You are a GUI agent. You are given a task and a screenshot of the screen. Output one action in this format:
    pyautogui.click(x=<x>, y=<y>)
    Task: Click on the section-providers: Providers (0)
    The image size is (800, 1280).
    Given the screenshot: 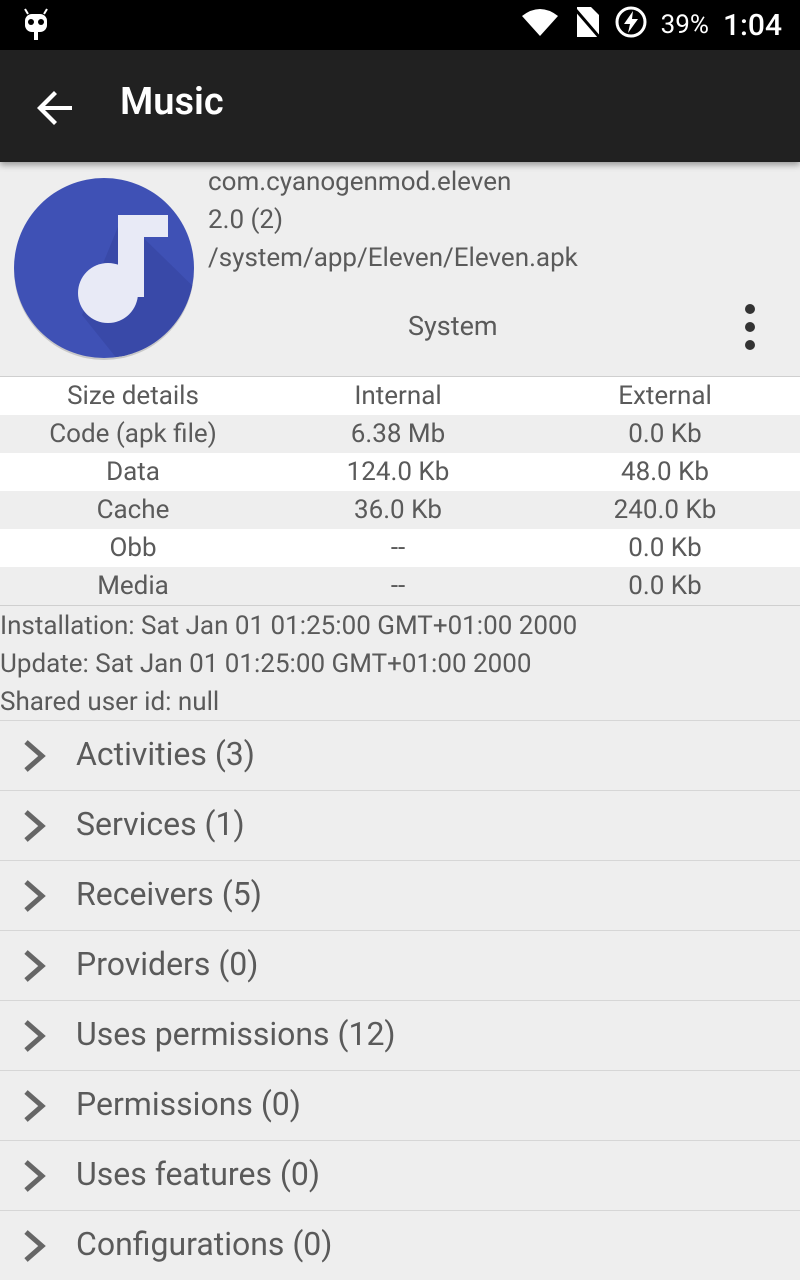 What is the action you would take?
    pyautogui.click(x=400, y=965)
    